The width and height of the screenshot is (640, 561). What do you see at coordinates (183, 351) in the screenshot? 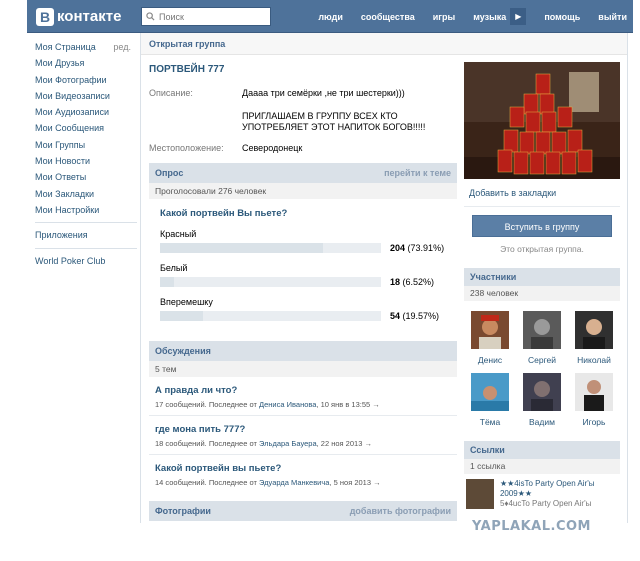
I see `discussions-title: Обсуждения` at bounding box center [183, 351].